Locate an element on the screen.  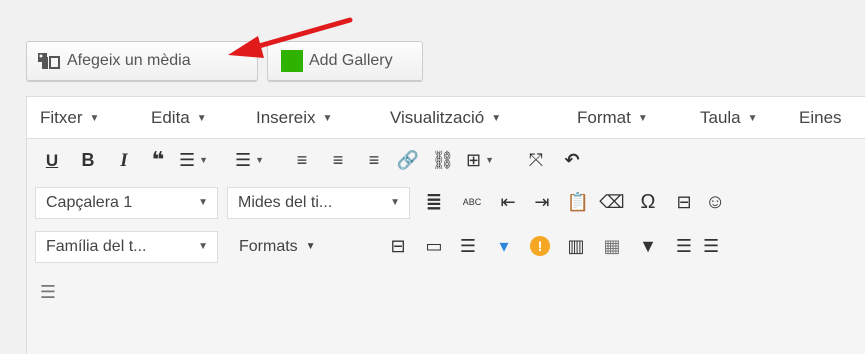
add-gallery-label: Add Gallery is located at coordinates (351, 60).